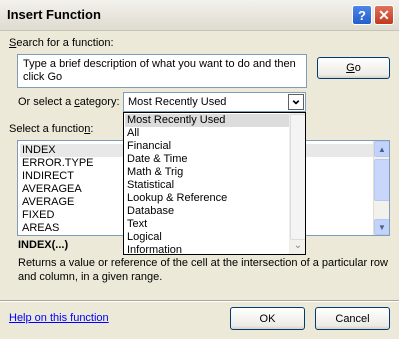 The width and height of the screenshot is (399, 339). Describe the element at coordinates (61, 43) in the screenshot. I see `search-label: Search for a function:` at that location.